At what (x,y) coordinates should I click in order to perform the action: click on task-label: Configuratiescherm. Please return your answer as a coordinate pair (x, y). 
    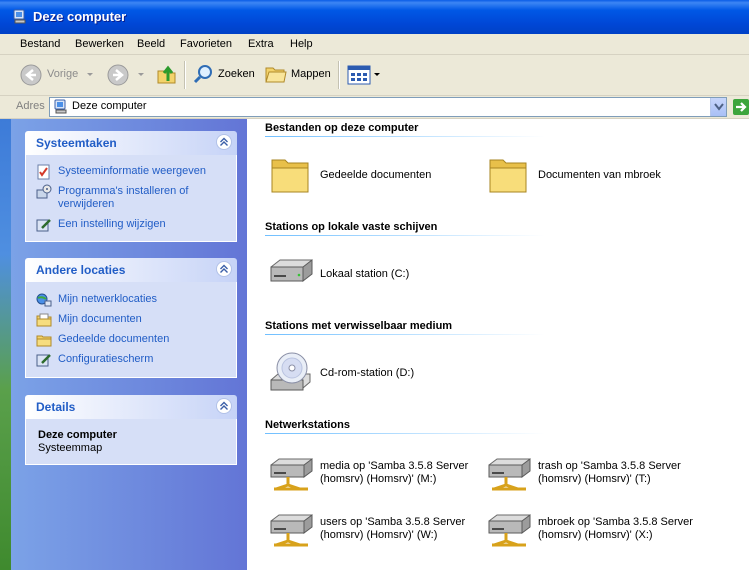
    Looking at the image, I should click on (140, 359).